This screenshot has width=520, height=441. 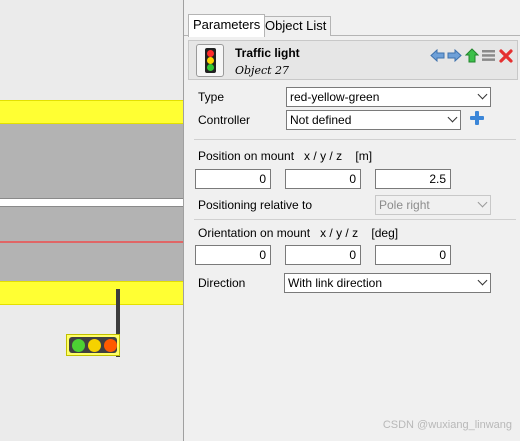 What do you see at coordinates (262, 70) in the screenshot?
I see `object-subtitle: Object 27` at bounding box center [262, 70].